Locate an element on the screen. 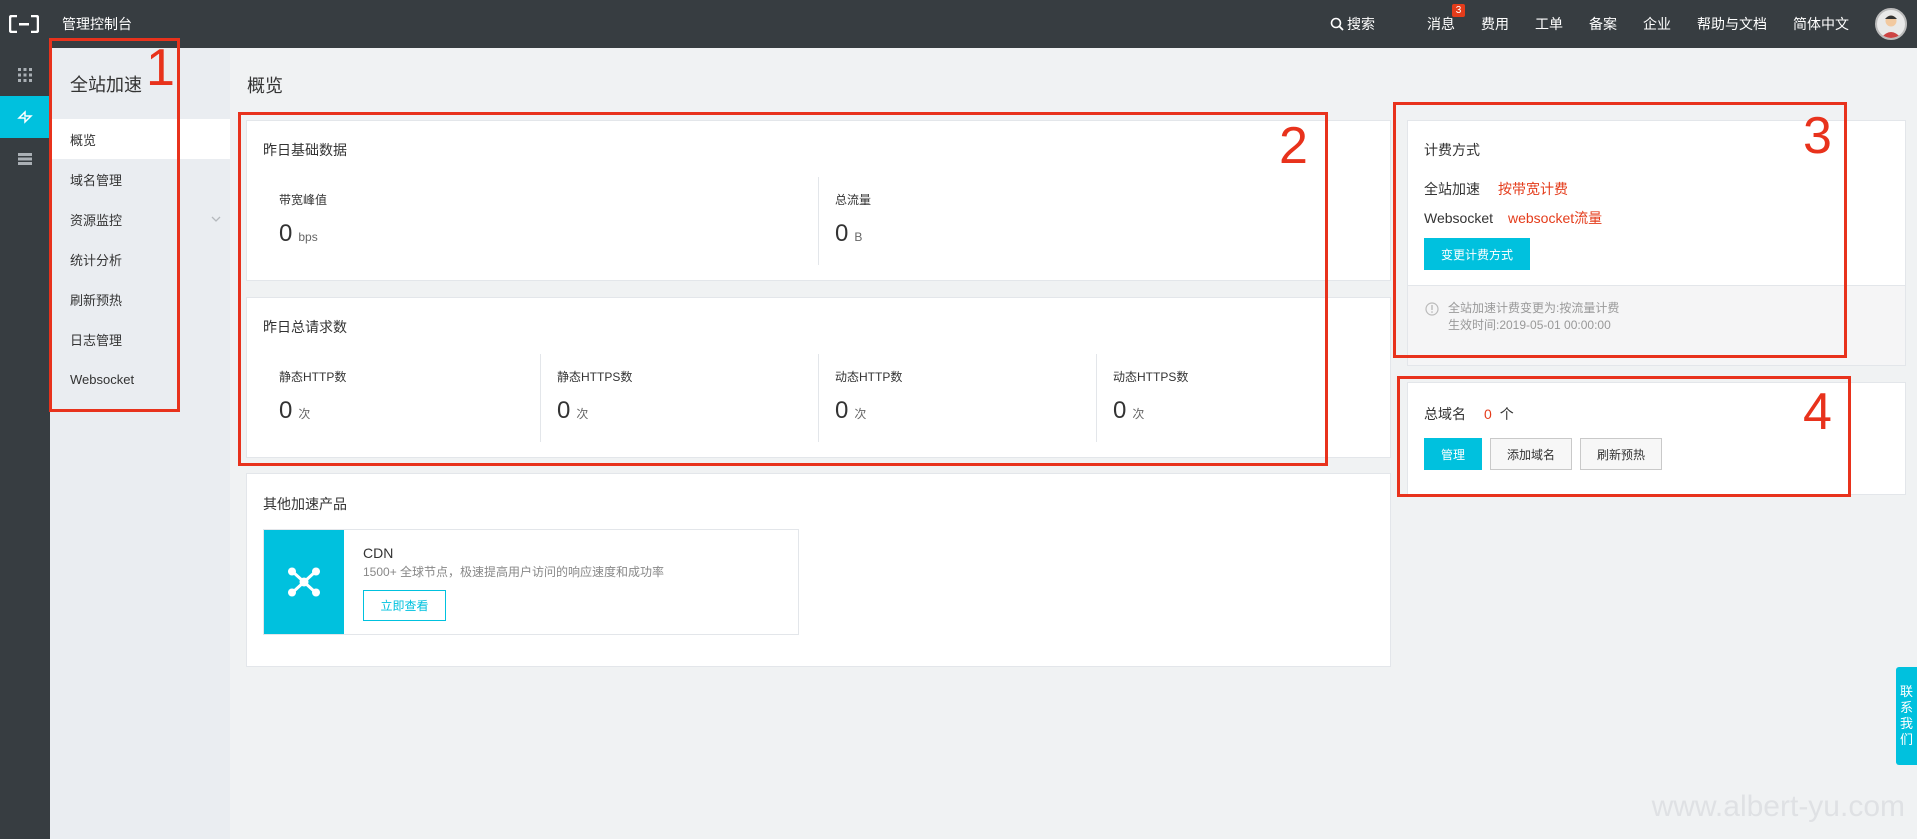  messages-button: 消息 3 is located at coordinates (1446, 19).